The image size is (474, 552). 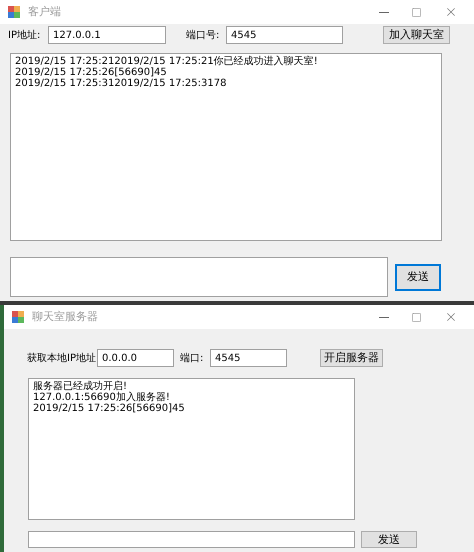 I want to click on port-label: 端口:, so click(x=192, y=359).